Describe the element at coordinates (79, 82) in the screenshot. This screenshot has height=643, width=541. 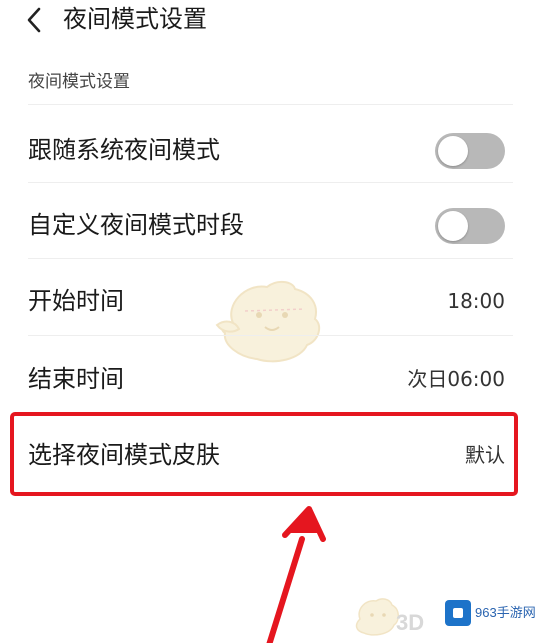
I see `section-label: 夜间模式设置` at that location.